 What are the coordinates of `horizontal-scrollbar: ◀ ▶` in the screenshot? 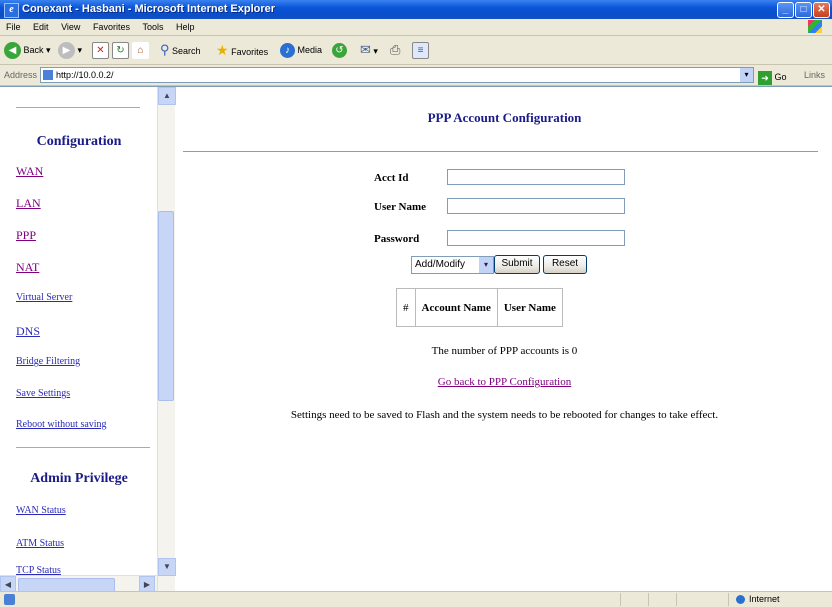 It's located at (78, 583).